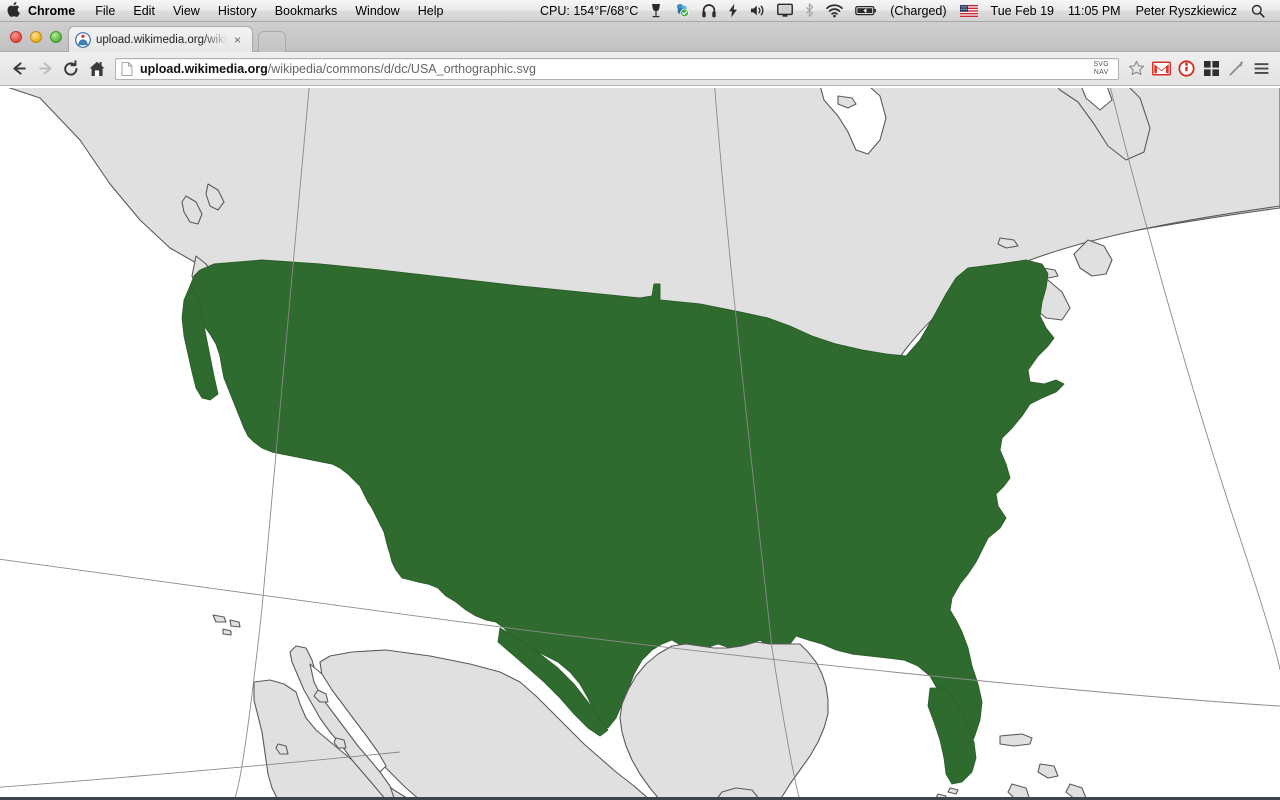 Image resolution: width=1280 pixels, height=800 pixels. I want to click on spotlight-search-icon, so click(1259, 11).